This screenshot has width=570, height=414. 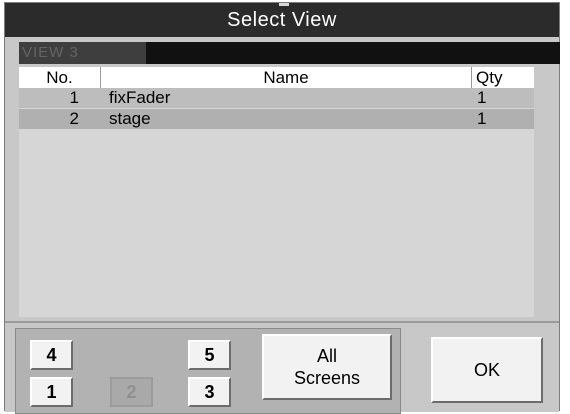 What do you see at coordinates (284, 4) in the screenshot?
I see `title-notch` at bounding box center [284, 4].